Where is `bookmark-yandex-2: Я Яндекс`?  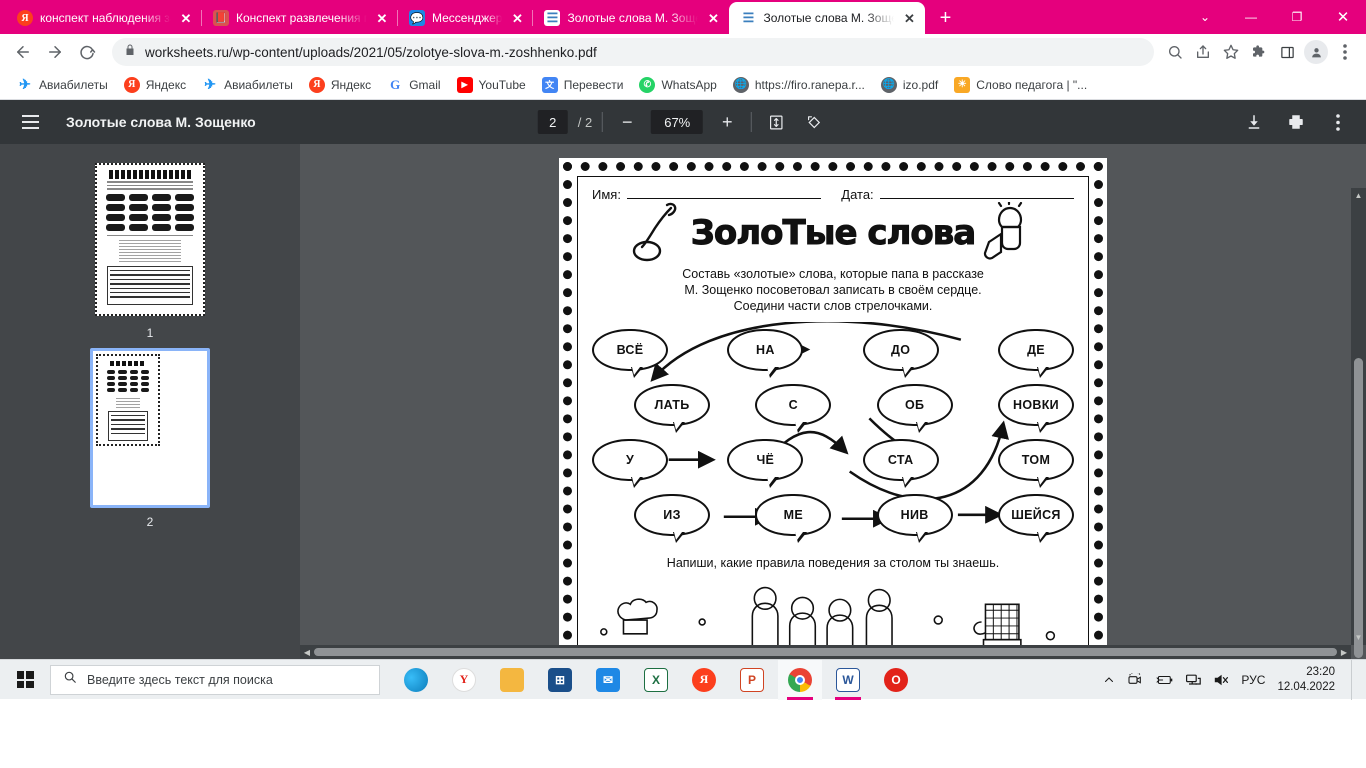 bookmark-yandex-2: Я Яндекс is located at coordinates (340, 85).